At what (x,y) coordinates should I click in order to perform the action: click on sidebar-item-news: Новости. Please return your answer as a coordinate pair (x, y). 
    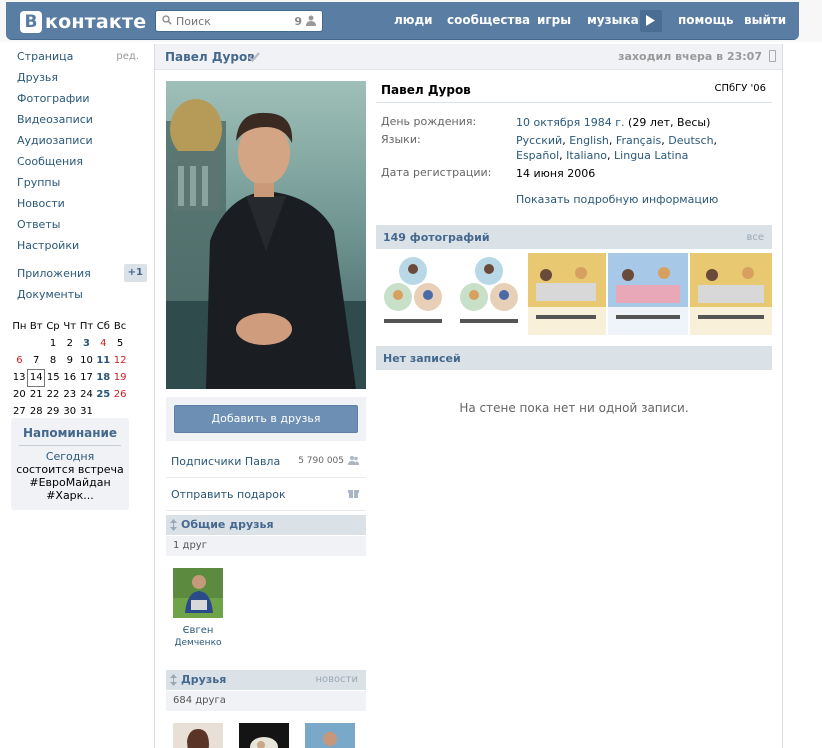
    Looking at the image, I should click on (80, 203).